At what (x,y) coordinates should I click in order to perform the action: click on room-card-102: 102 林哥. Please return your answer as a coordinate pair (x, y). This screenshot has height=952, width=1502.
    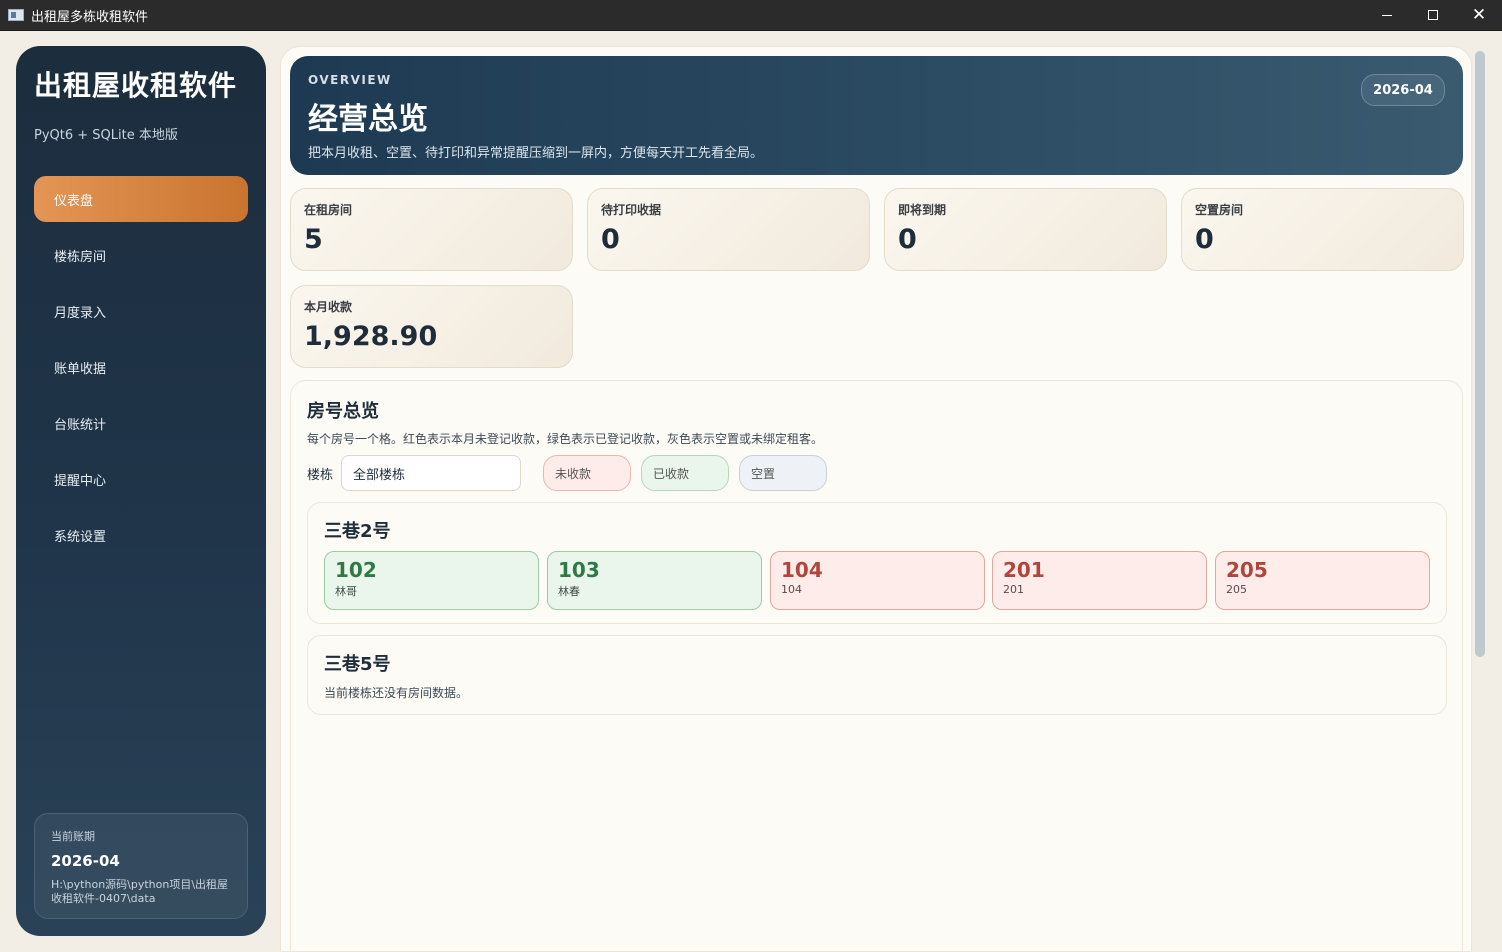
    Looking at the image, I should click on (431, 580).